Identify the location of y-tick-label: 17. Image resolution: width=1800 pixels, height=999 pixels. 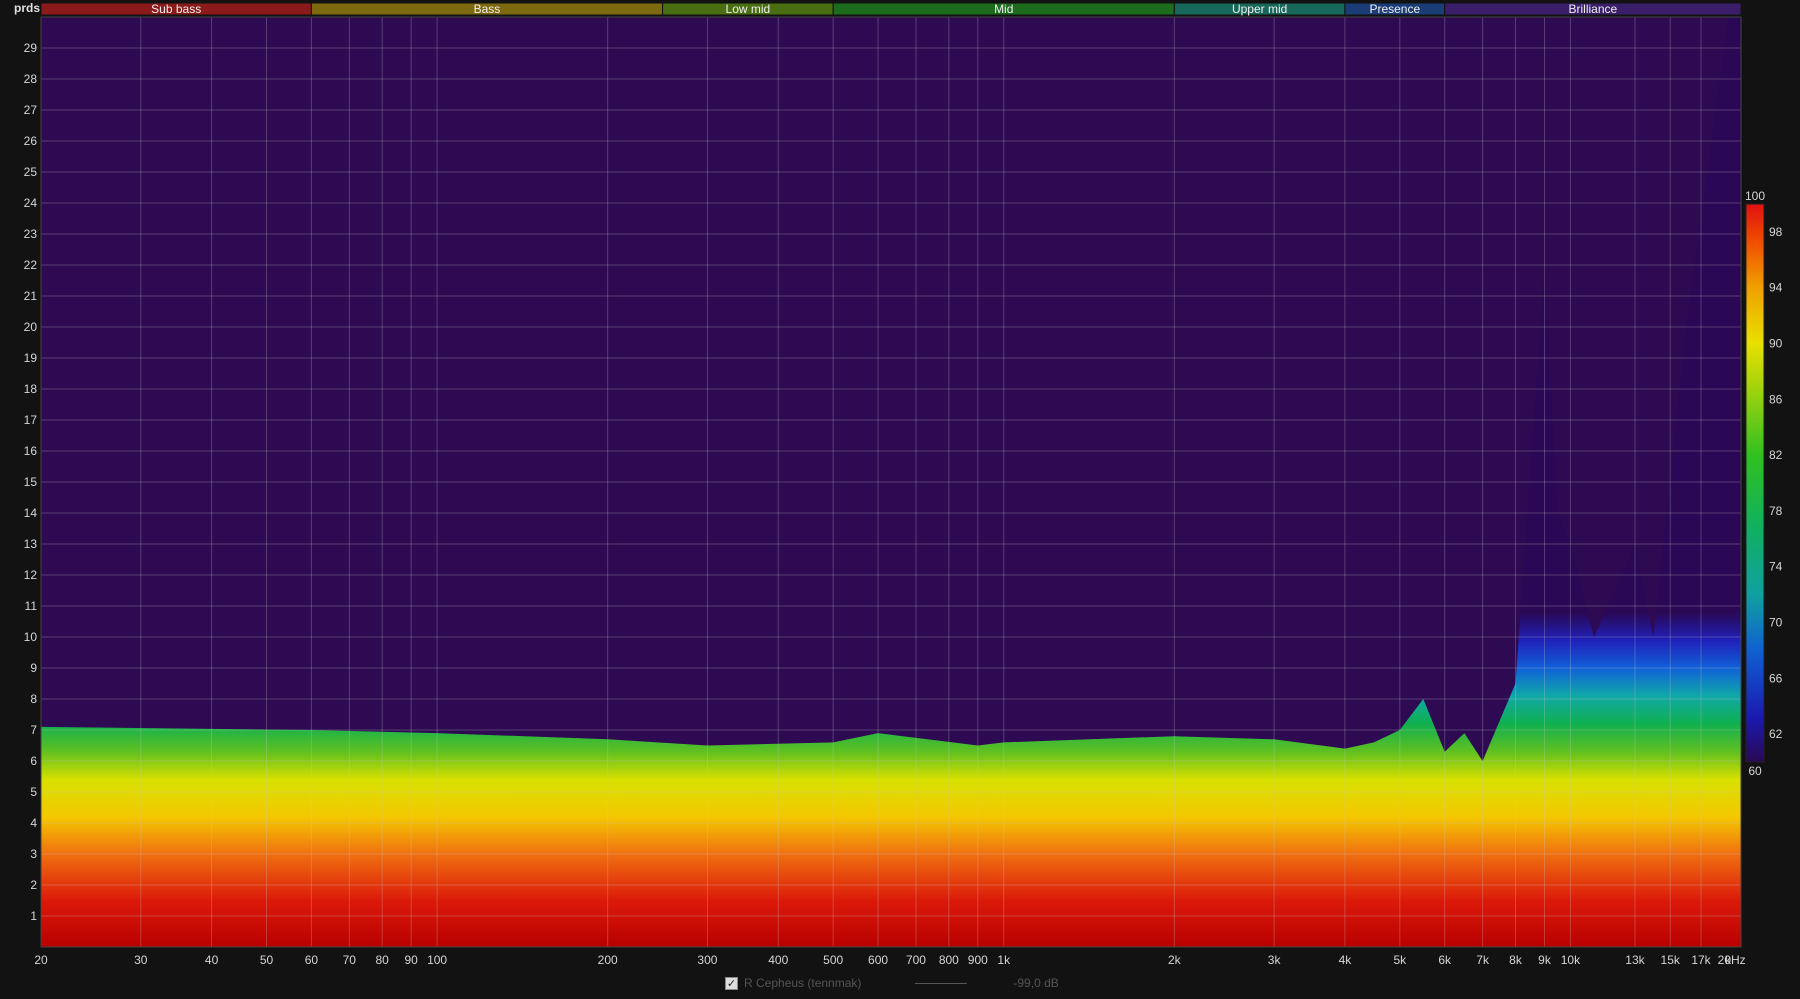
(31, 420).